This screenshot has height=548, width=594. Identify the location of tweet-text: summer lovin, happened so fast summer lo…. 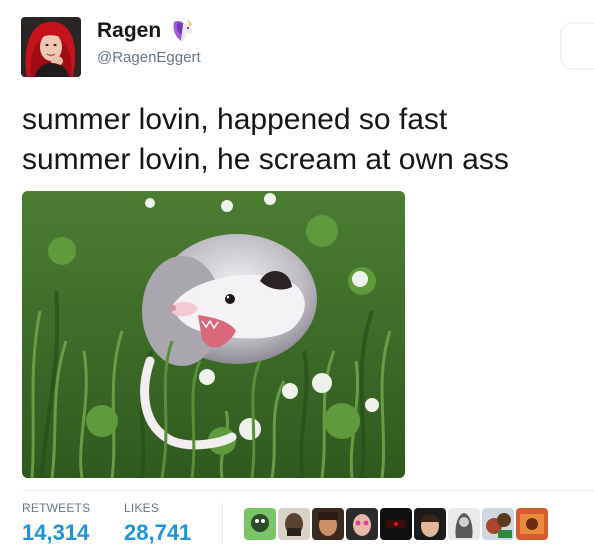
(265, 140).